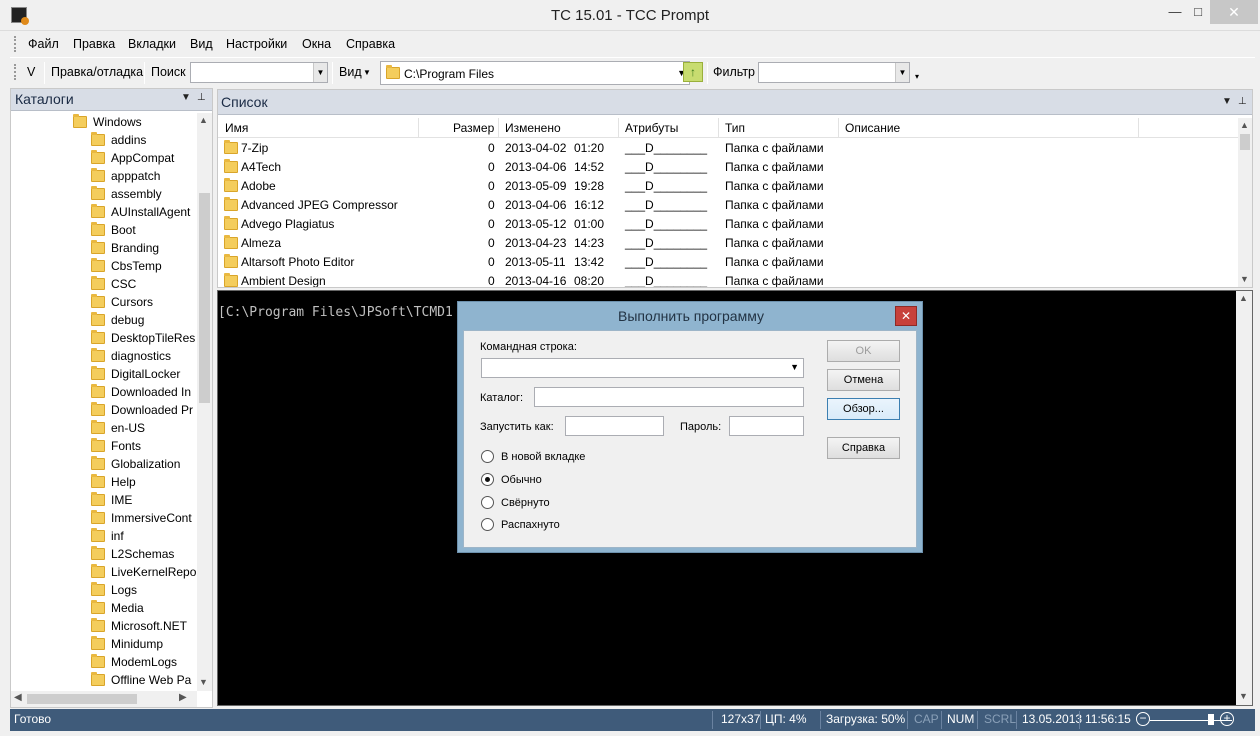  I want to click on maximize-button: □, so click(1198, 12).